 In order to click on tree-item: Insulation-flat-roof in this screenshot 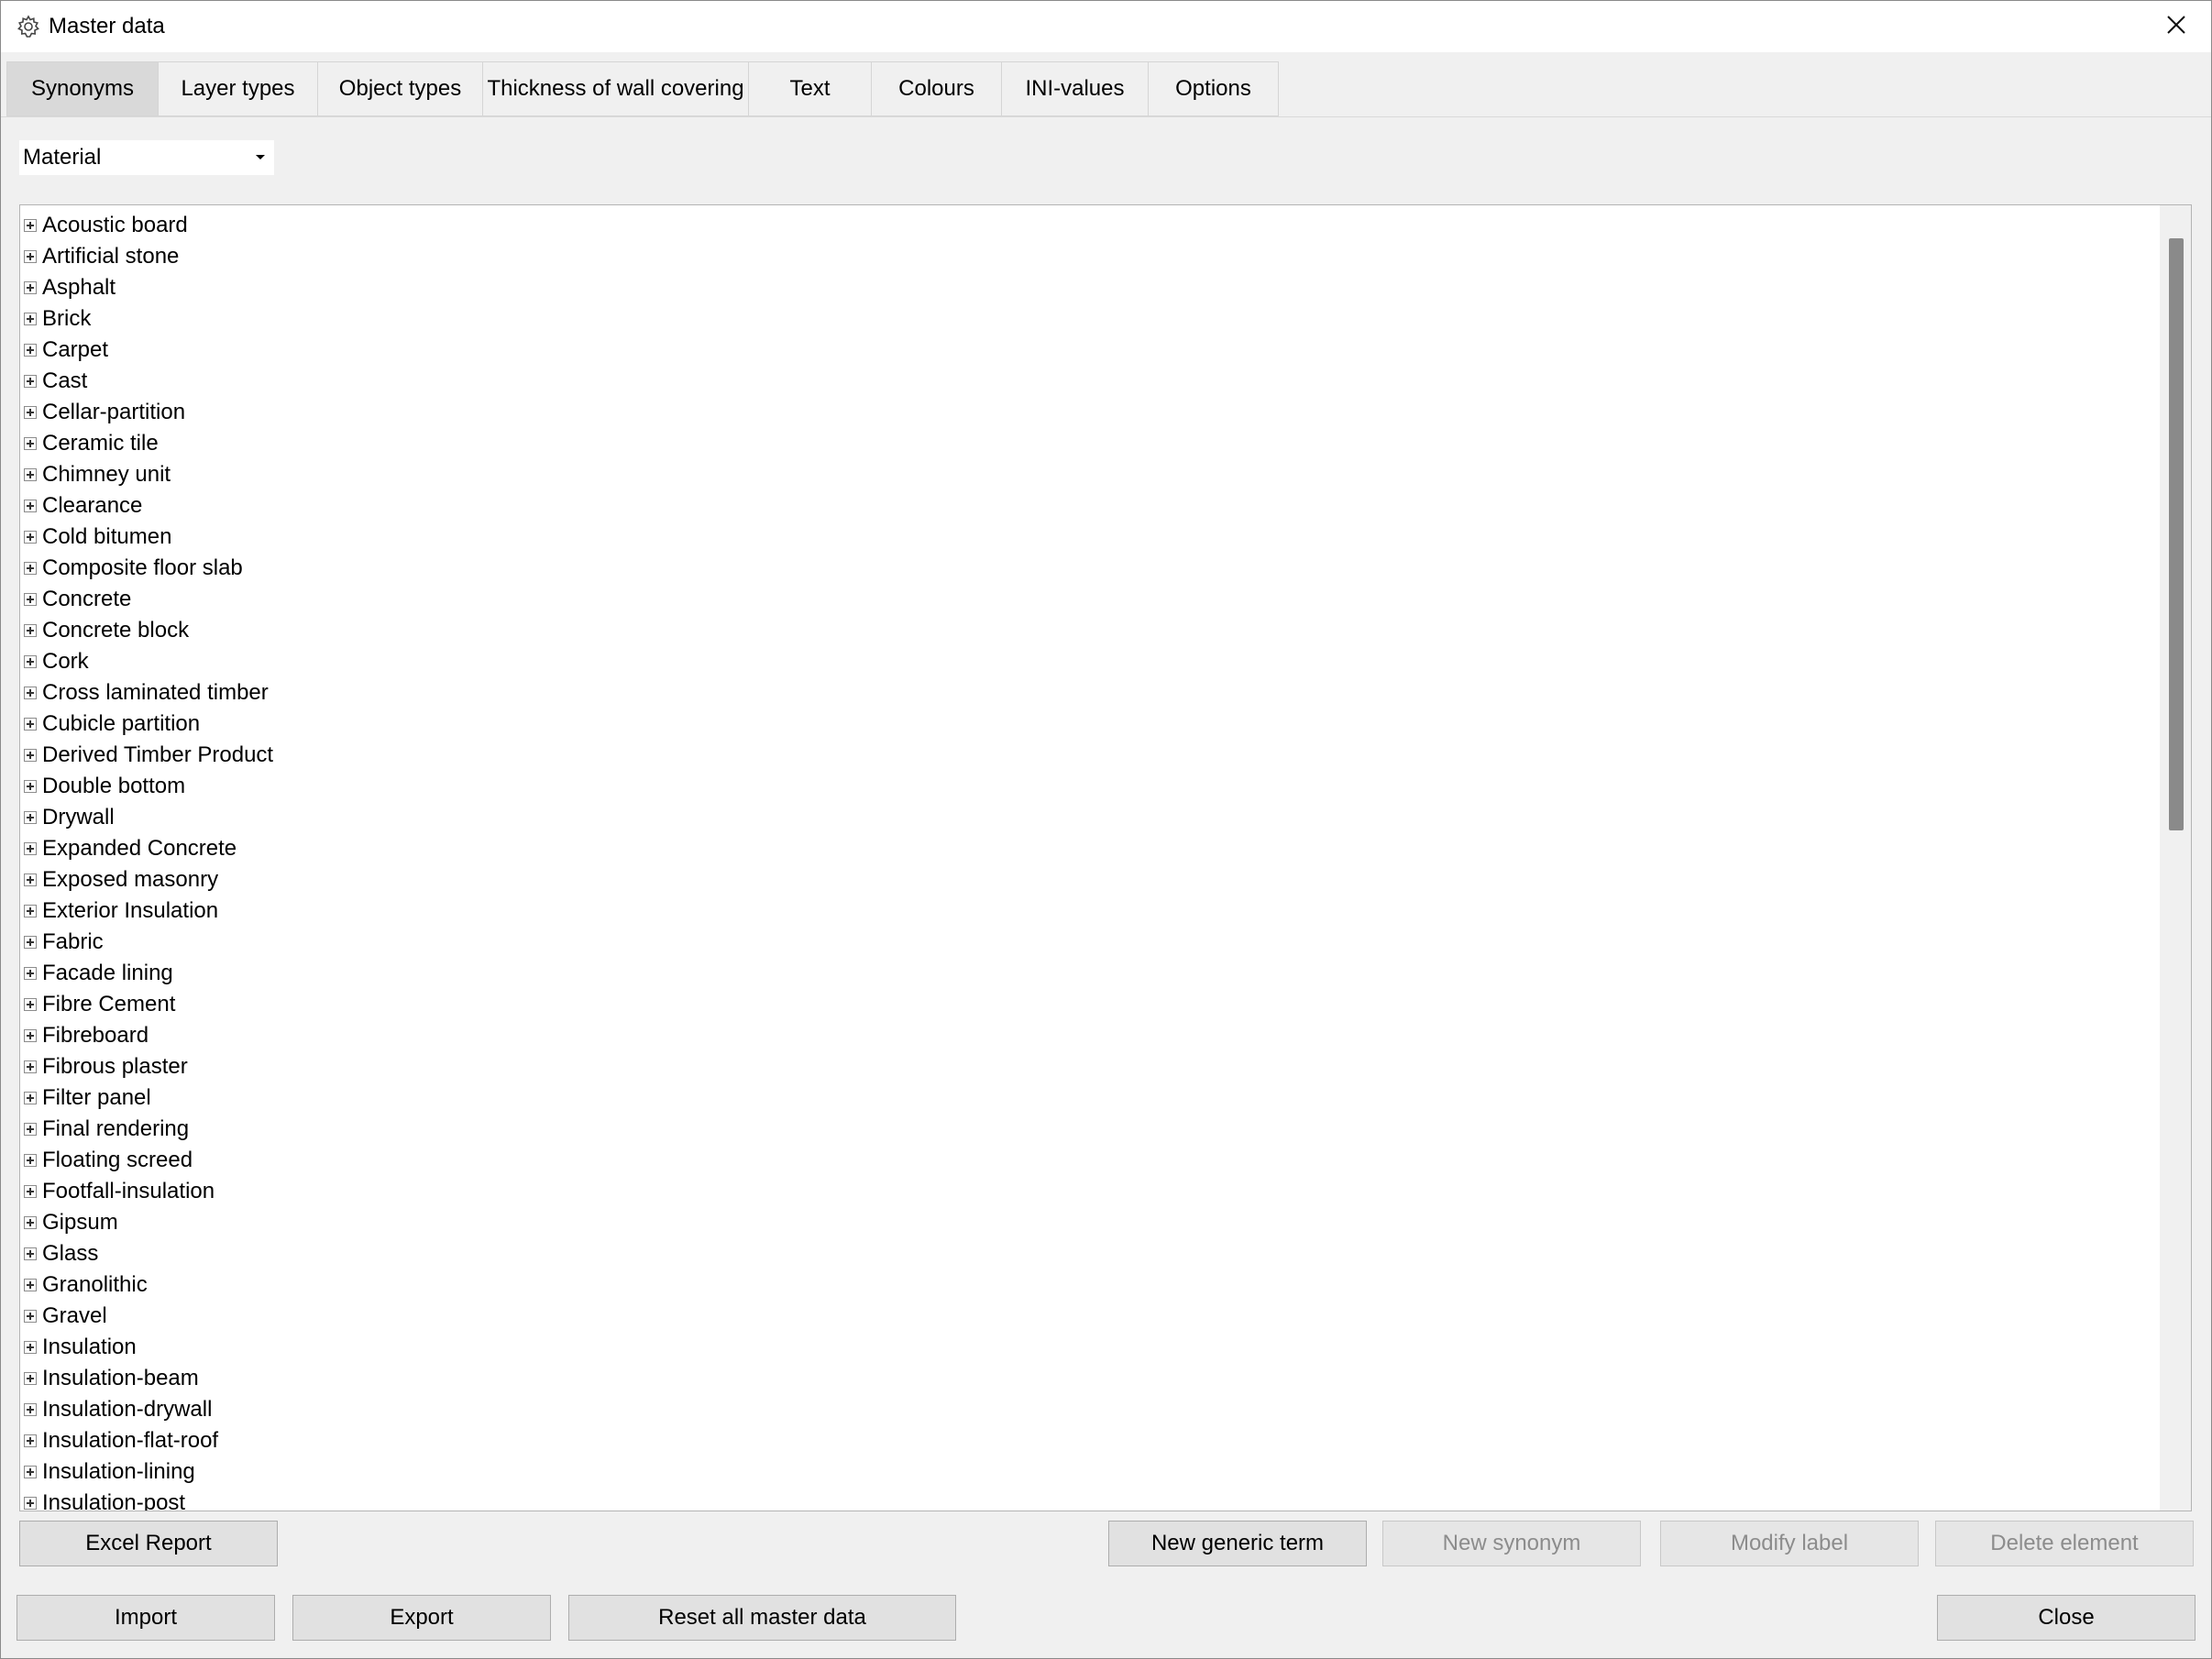, I will do `click(1091, 1440)`.